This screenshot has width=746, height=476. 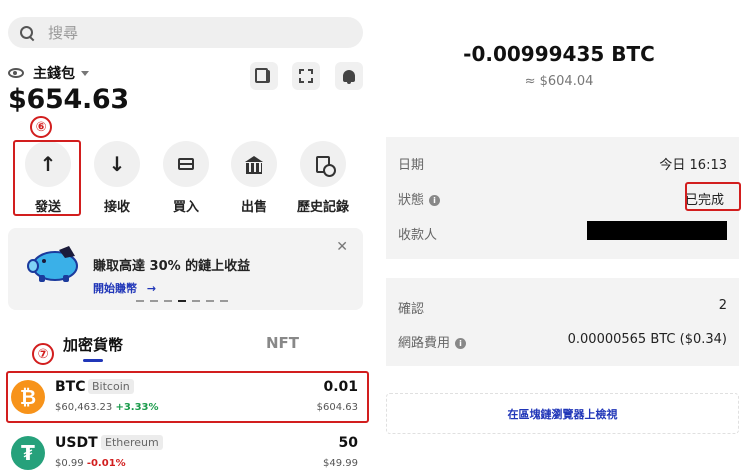 What do you see at coordinates (340, 463) in the screenshot?
I see `asset-value: $49.99` at bounding box center [340, 463].